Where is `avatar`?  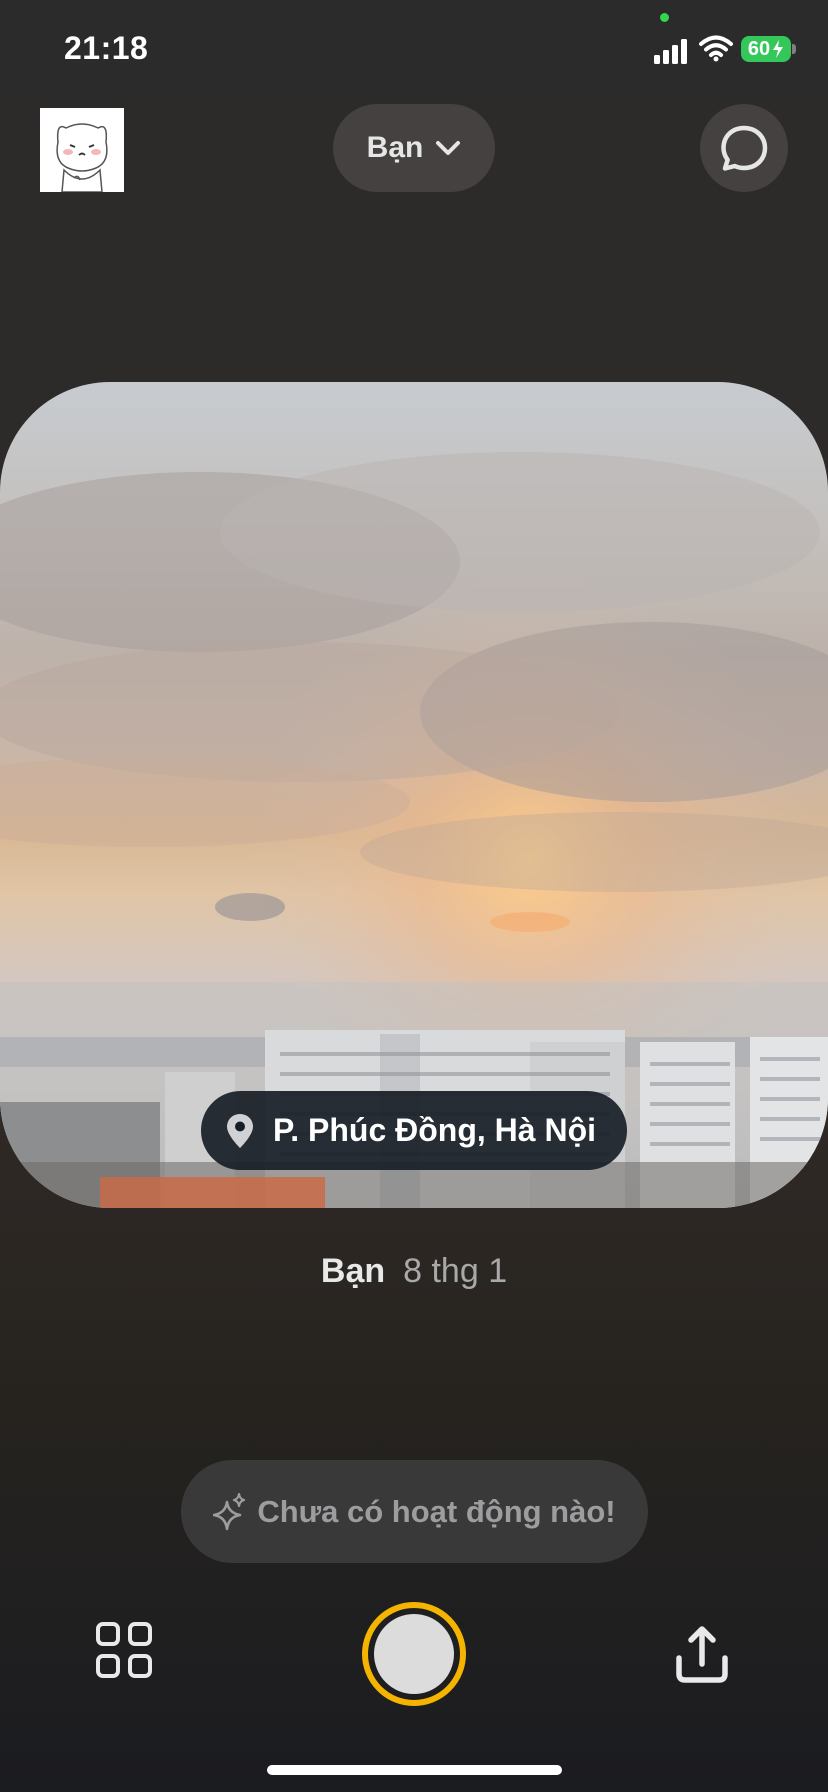 avatar is located at coordinates (82, 150).